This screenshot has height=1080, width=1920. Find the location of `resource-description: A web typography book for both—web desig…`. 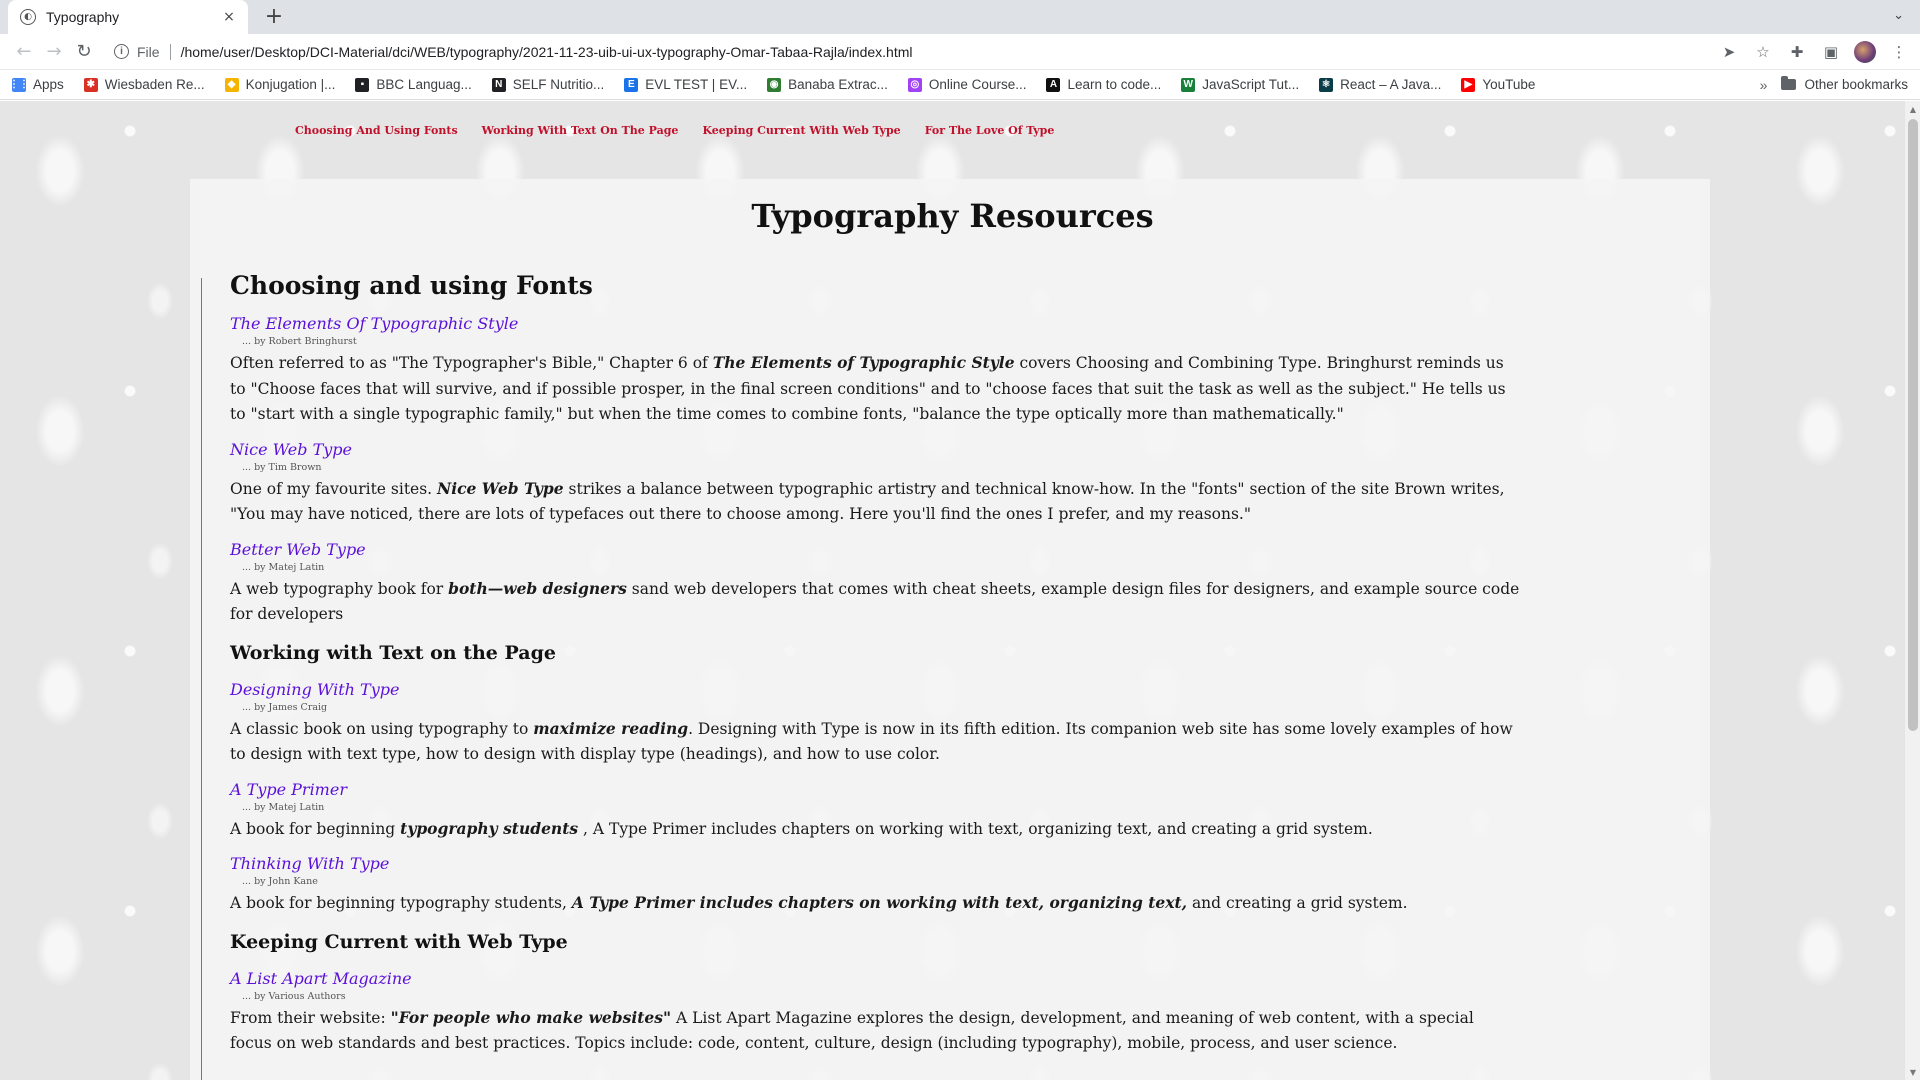

resource-description: A web typography book for both—web desig… is located at coordinates (875, 602).